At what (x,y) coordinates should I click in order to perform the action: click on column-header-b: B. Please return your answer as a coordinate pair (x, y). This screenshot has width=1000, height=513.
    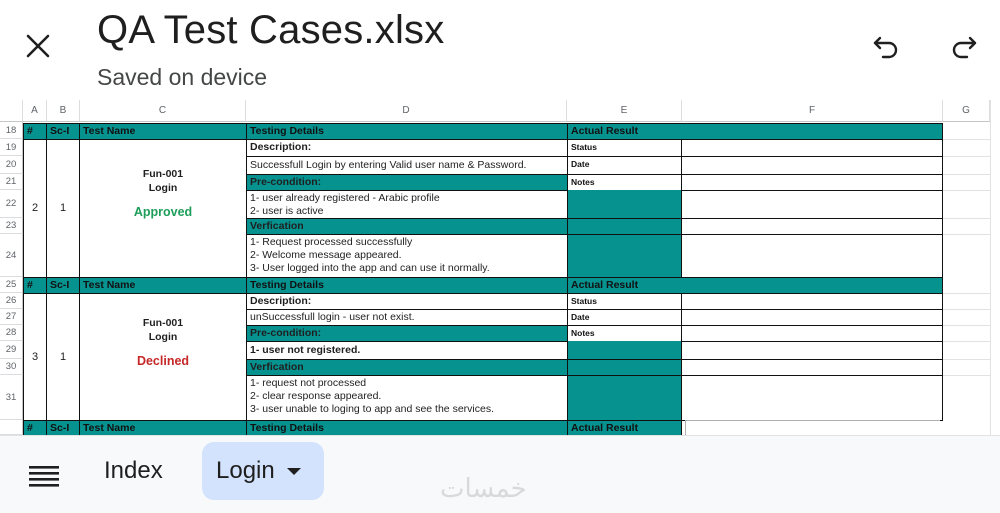
    Looking at the image, I should click on (63, 111).